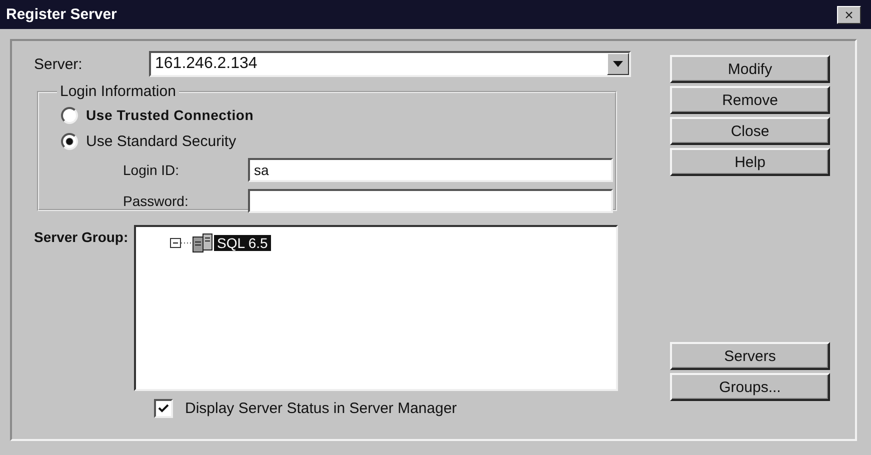 The width and height of the screenshot is (871, 455). I want to click on server-label: Server:, so click(59, 64).